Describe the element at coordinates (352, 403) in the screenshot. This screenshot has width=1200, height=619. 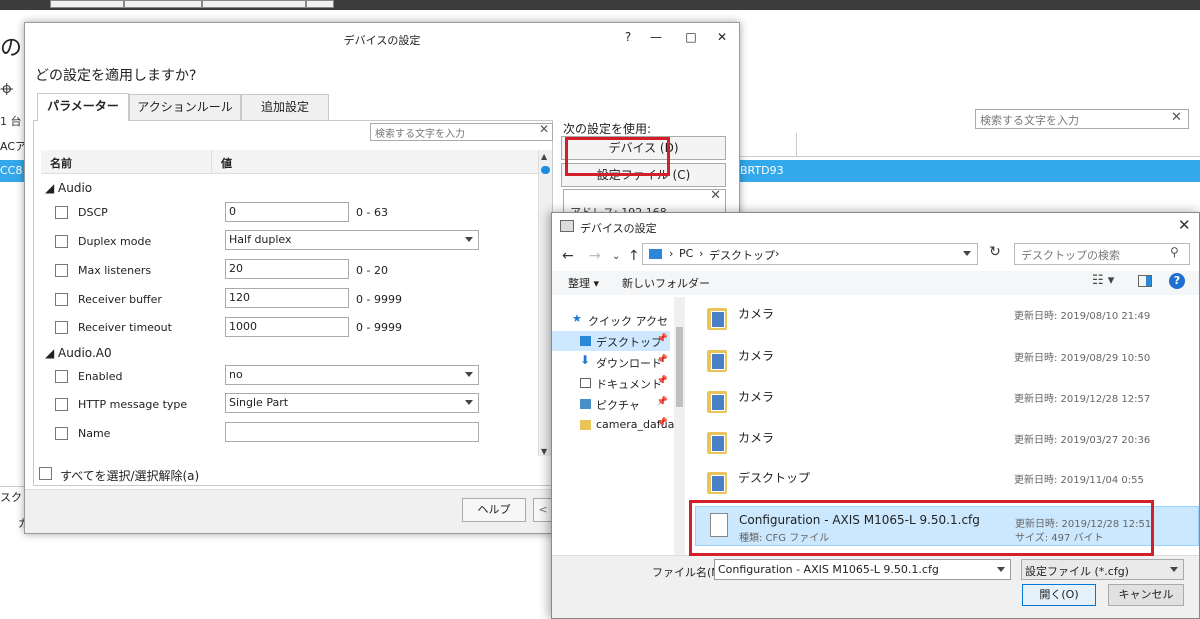
I see `param-select-http-message-type: Single Part` at that location.